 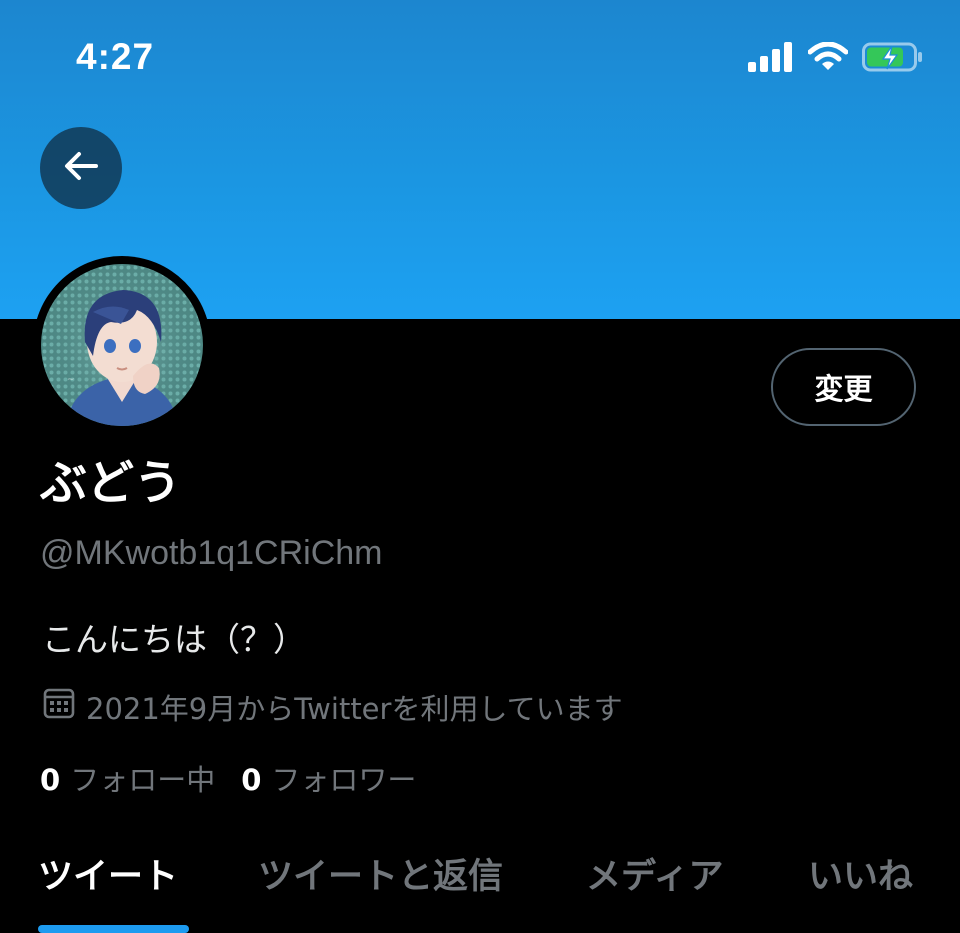 I want to click on following-link: 0 フォロー中, so click(x=127, y=780).